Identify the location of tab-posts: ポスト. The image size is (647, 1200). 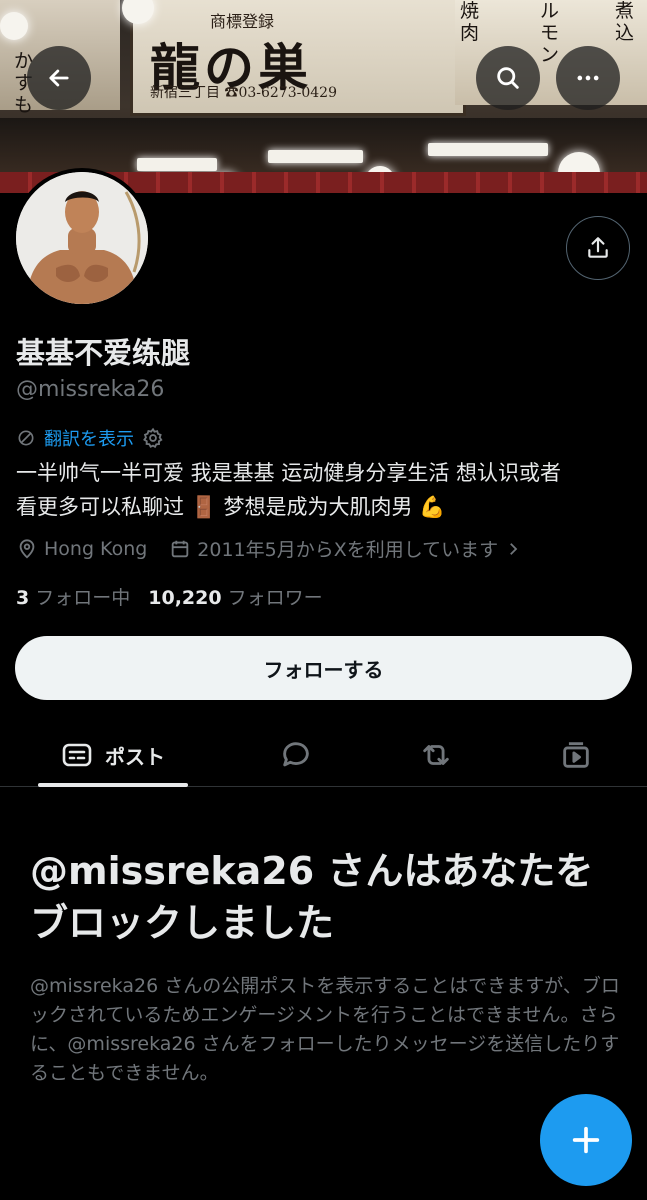
(113, 755).